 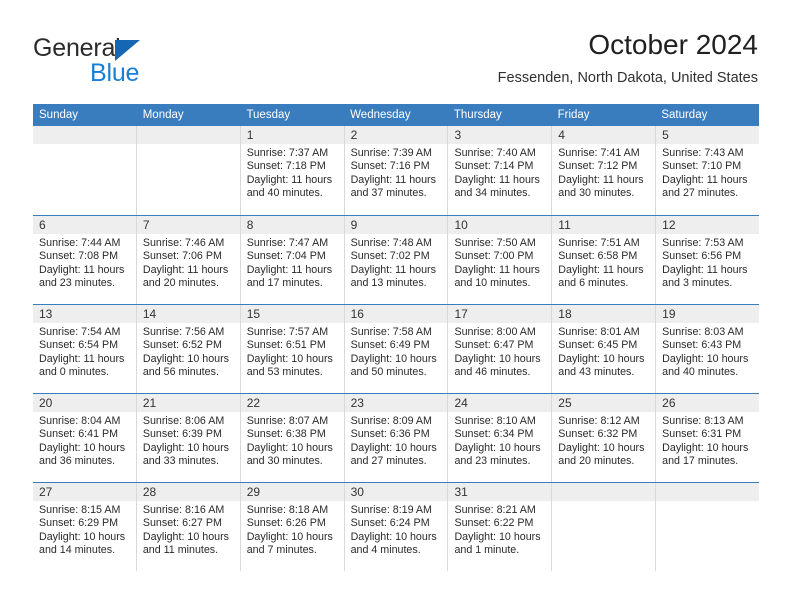 I want to click on sunset-text: Sunset: 6:54 PM, so click(x=79, y=345).